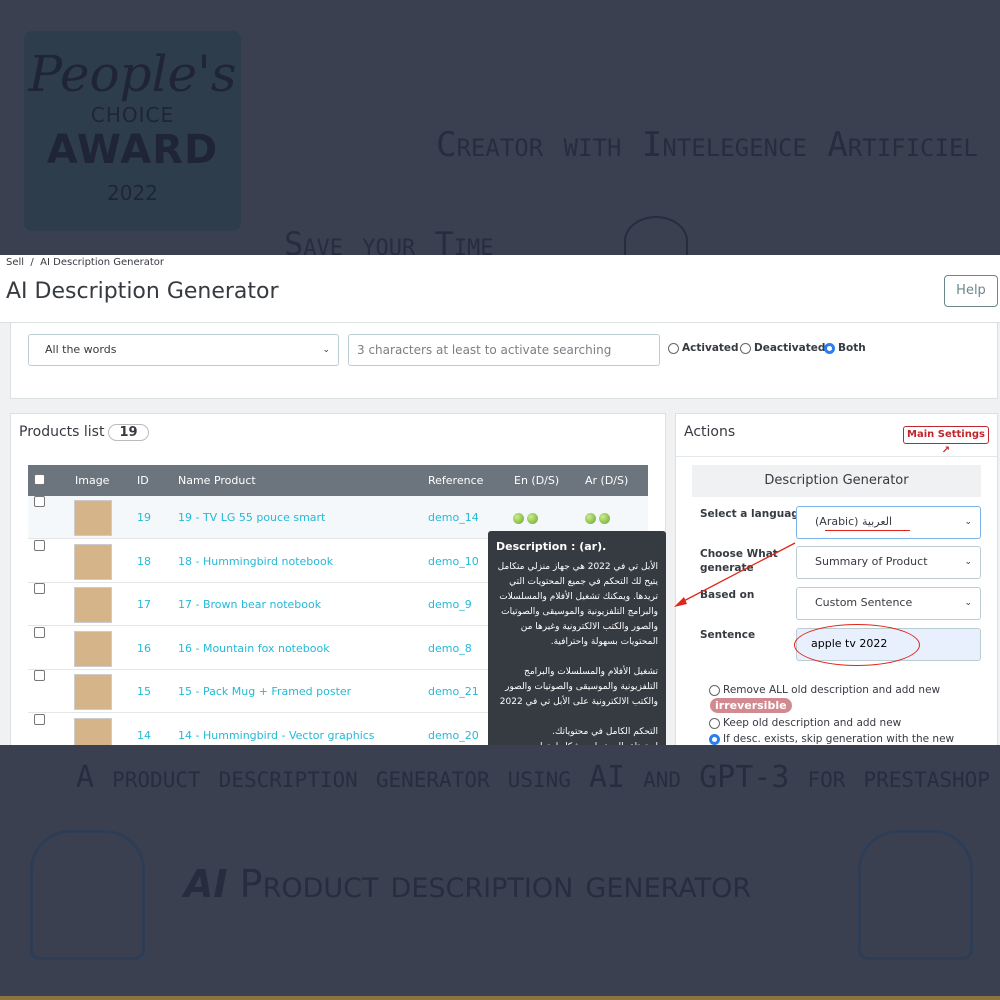 The height and width of the screenshot is (1000, 1000). Describe the element at coordinates (888, 603) in the screenshot. I see `based-select: Custom Sentence ⌄` at that location.